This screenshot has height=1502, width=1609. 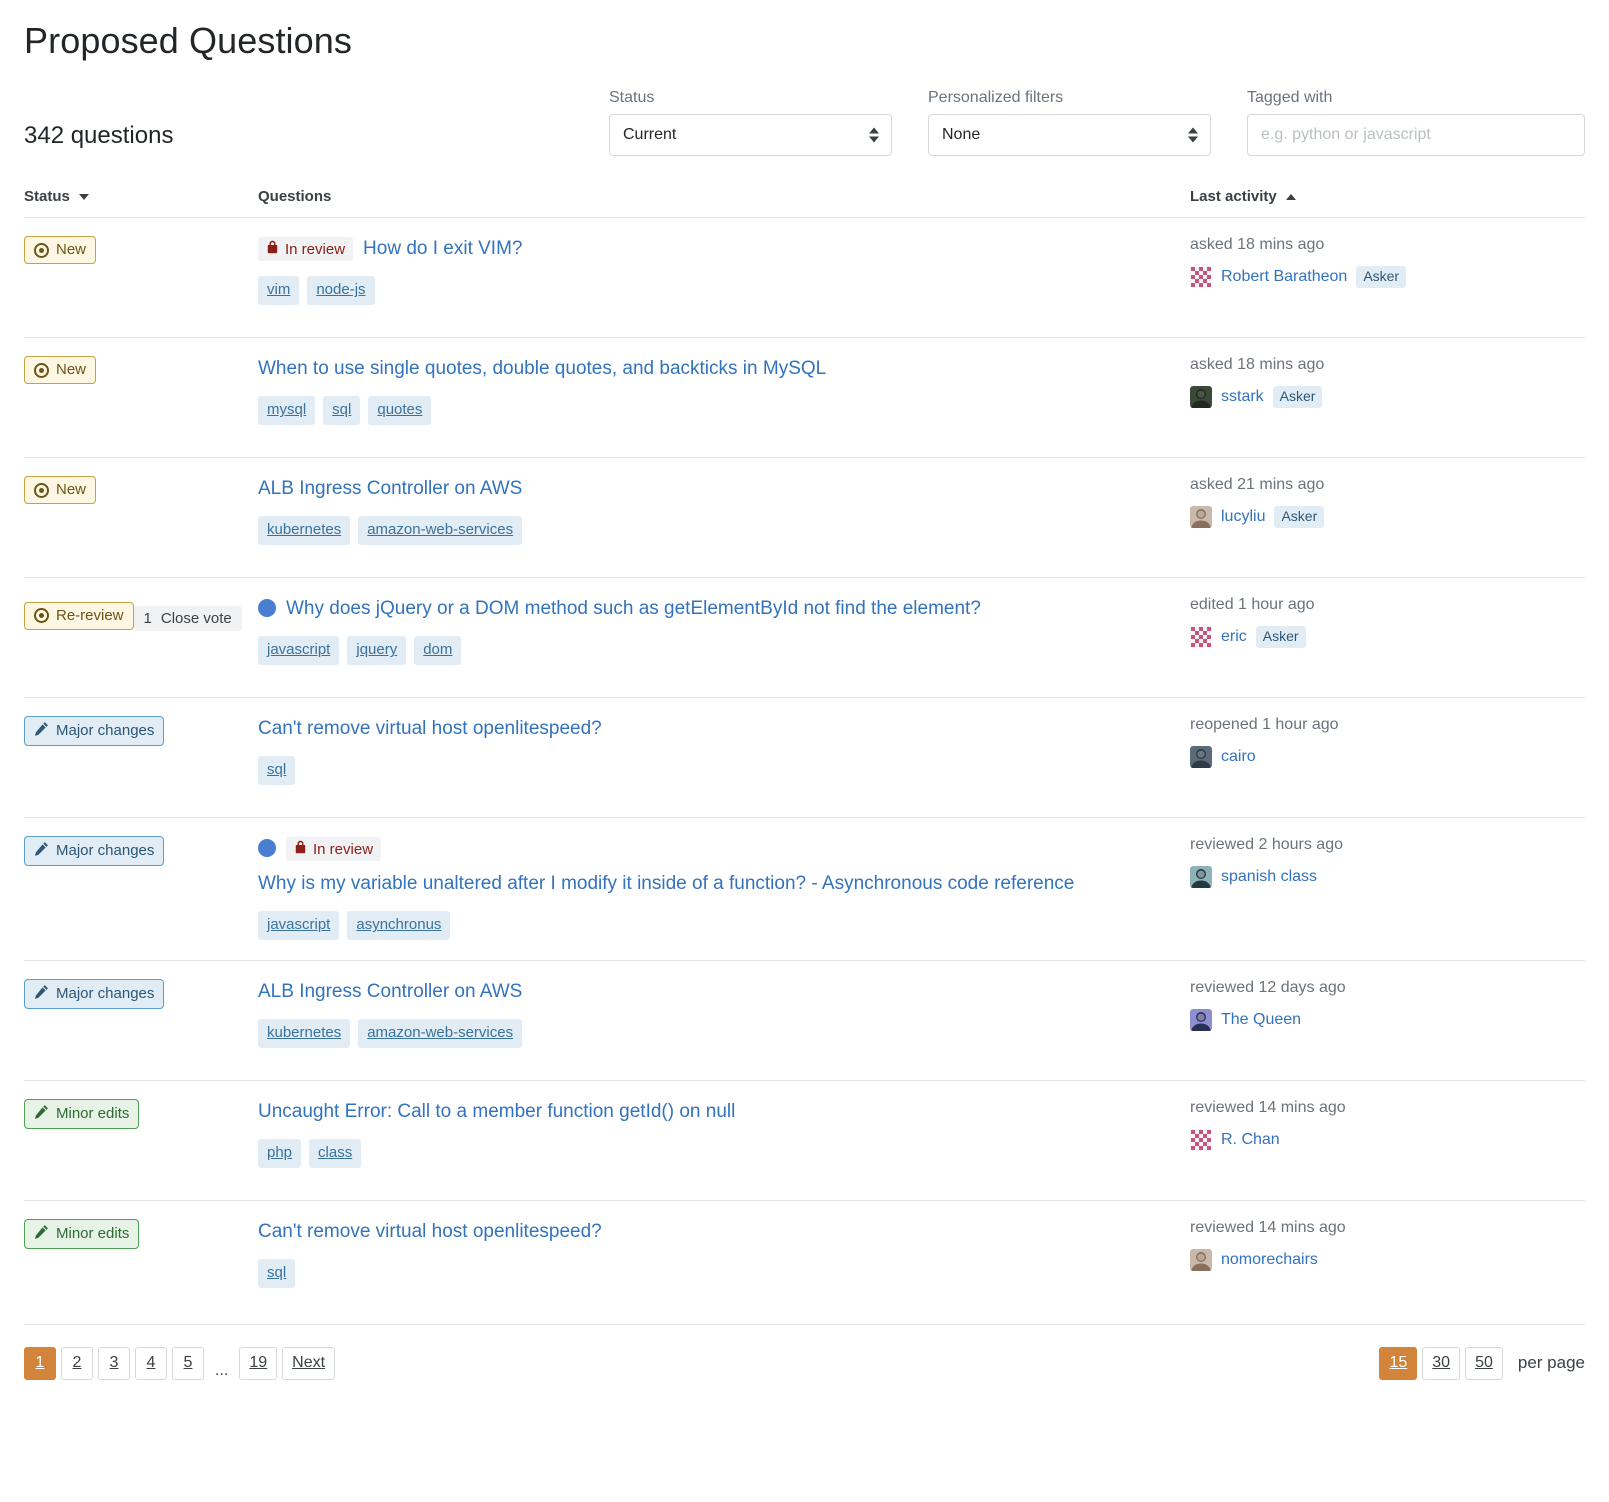 I want to click on unread-dot-icon, so click(x=267, y=608).